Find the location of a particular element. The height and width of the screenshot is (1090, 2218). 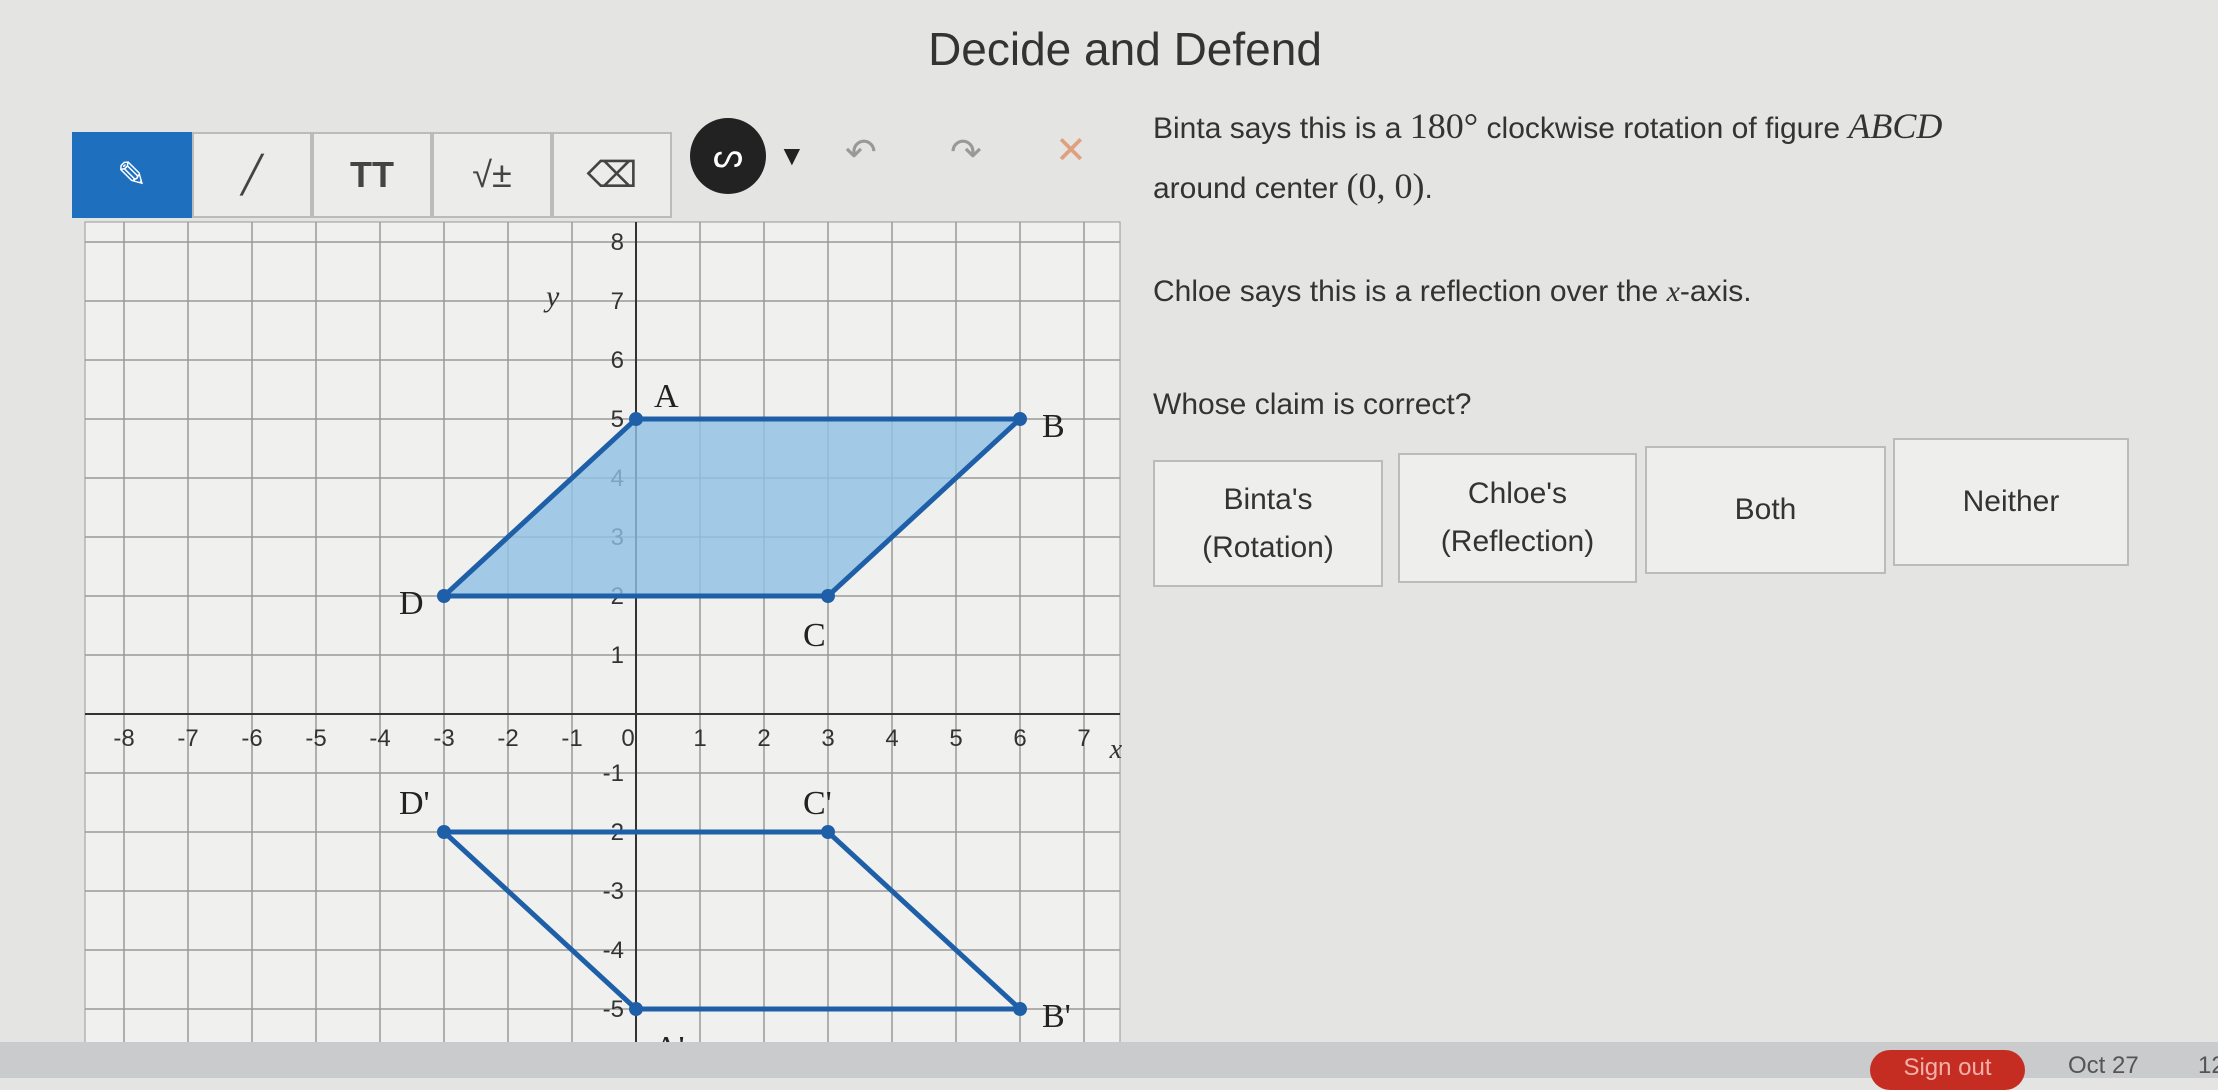

choice-label: Neither is located at coordinates (2011, 501).